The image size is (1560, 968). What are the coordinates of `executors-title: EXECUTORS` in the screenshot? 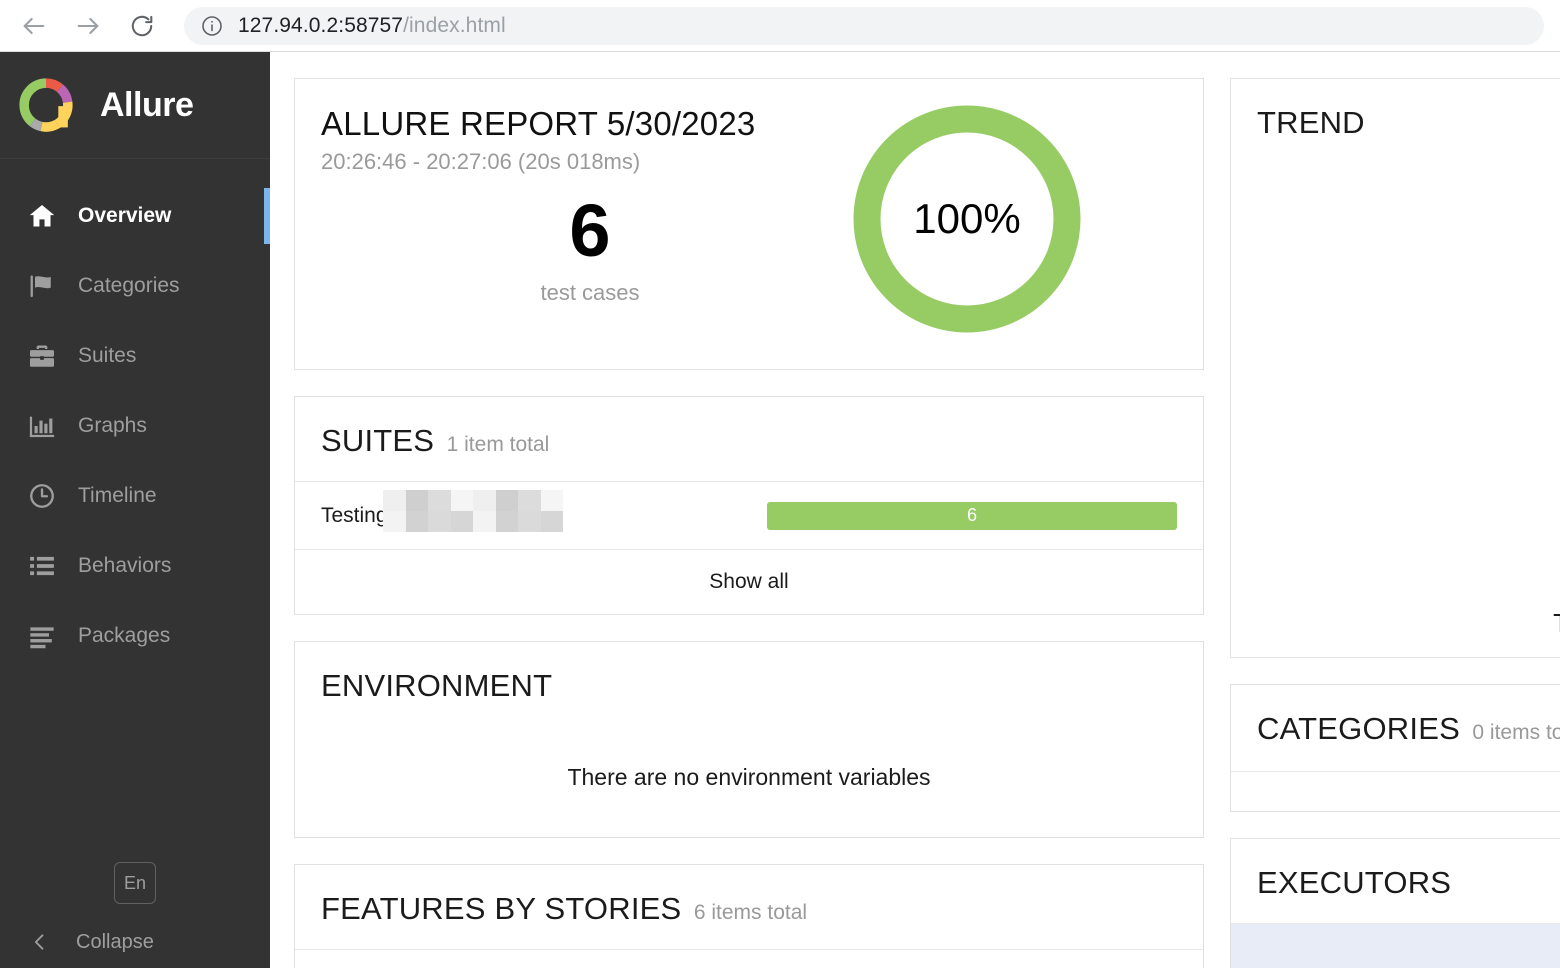 It's located at (1354, 882).